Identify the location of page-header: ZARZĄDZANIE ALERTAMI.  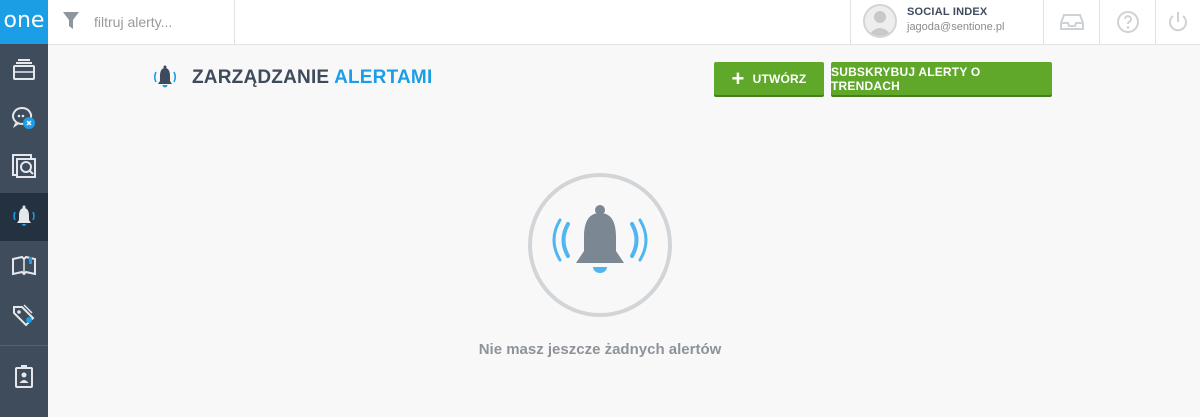
(291, 78).